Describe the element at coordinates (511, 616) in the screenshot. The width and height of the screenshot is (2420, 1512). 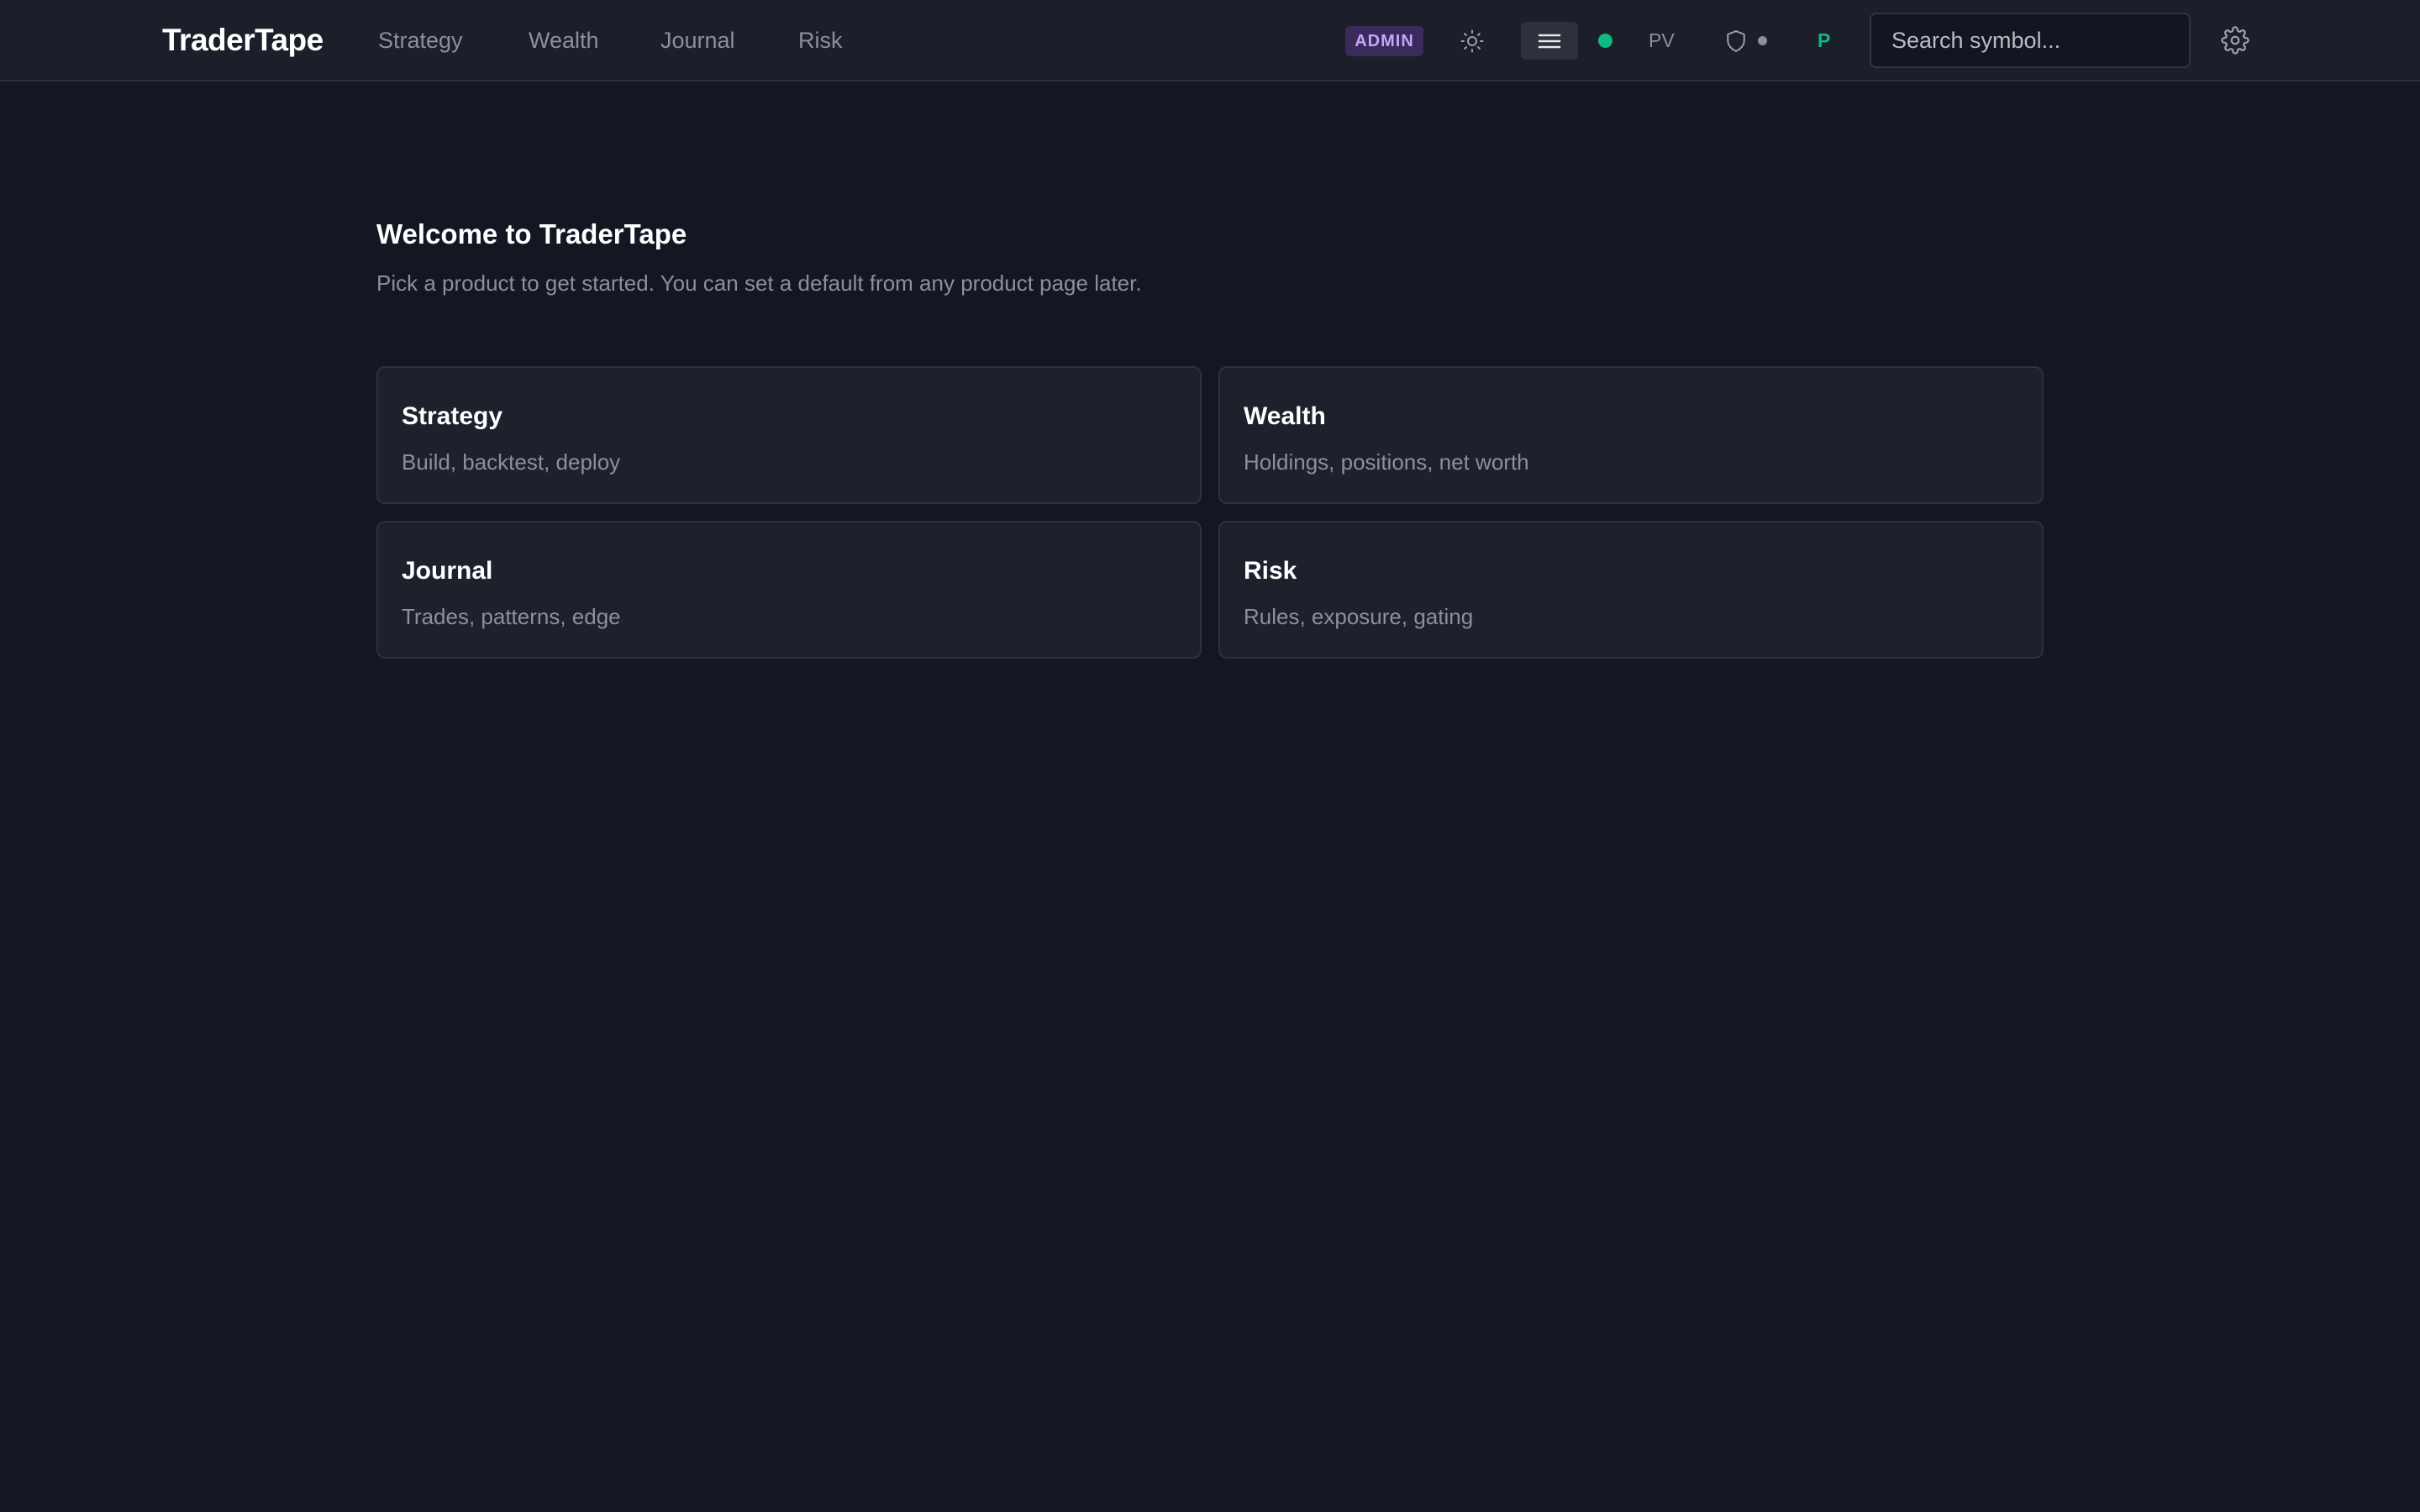
I see `card-description: Trades, patterns, edge` at that location.